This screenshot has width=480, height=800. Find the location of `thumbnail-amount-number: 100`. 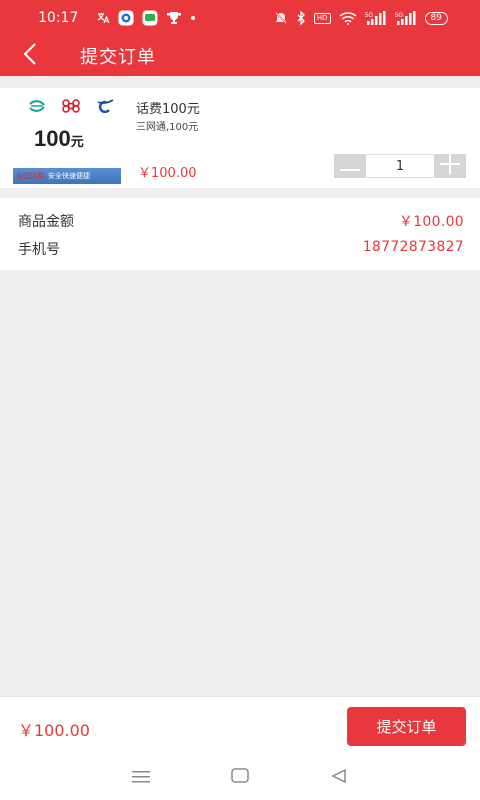

thumbnail-amount-number: 100 is located at coordinates (52, 138).